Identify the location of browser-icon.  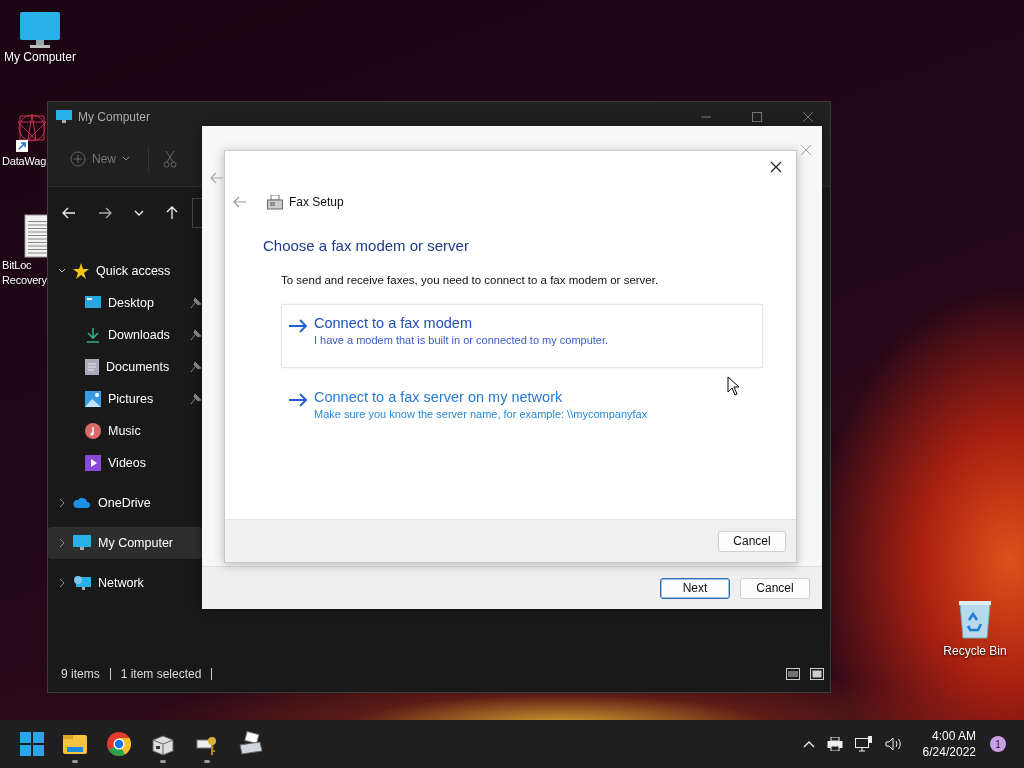
(119, 744).